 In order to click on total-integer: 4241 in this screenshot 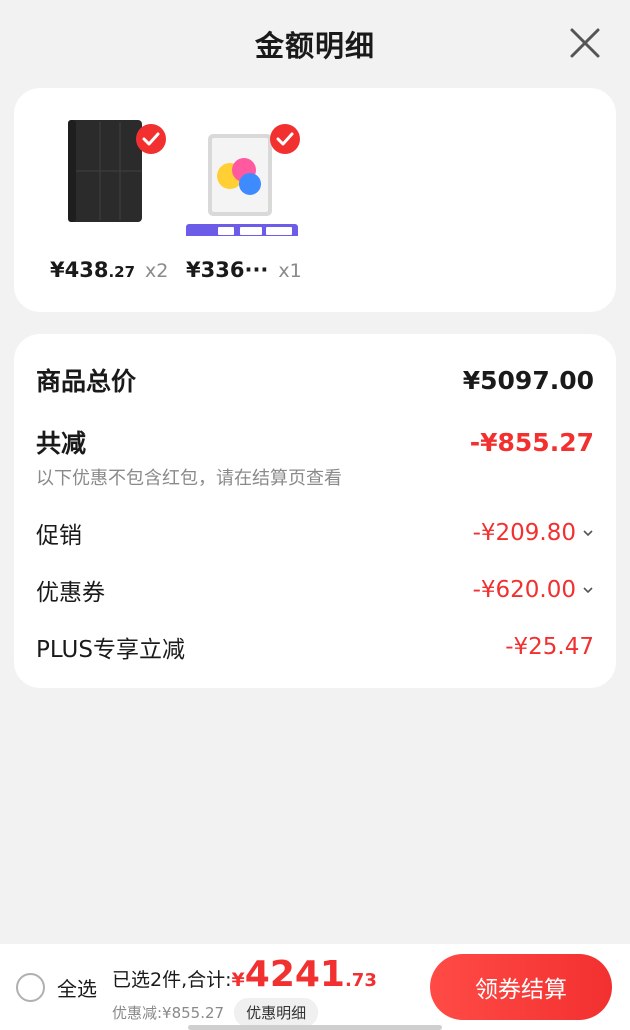, I will do `click(294, 974)`.